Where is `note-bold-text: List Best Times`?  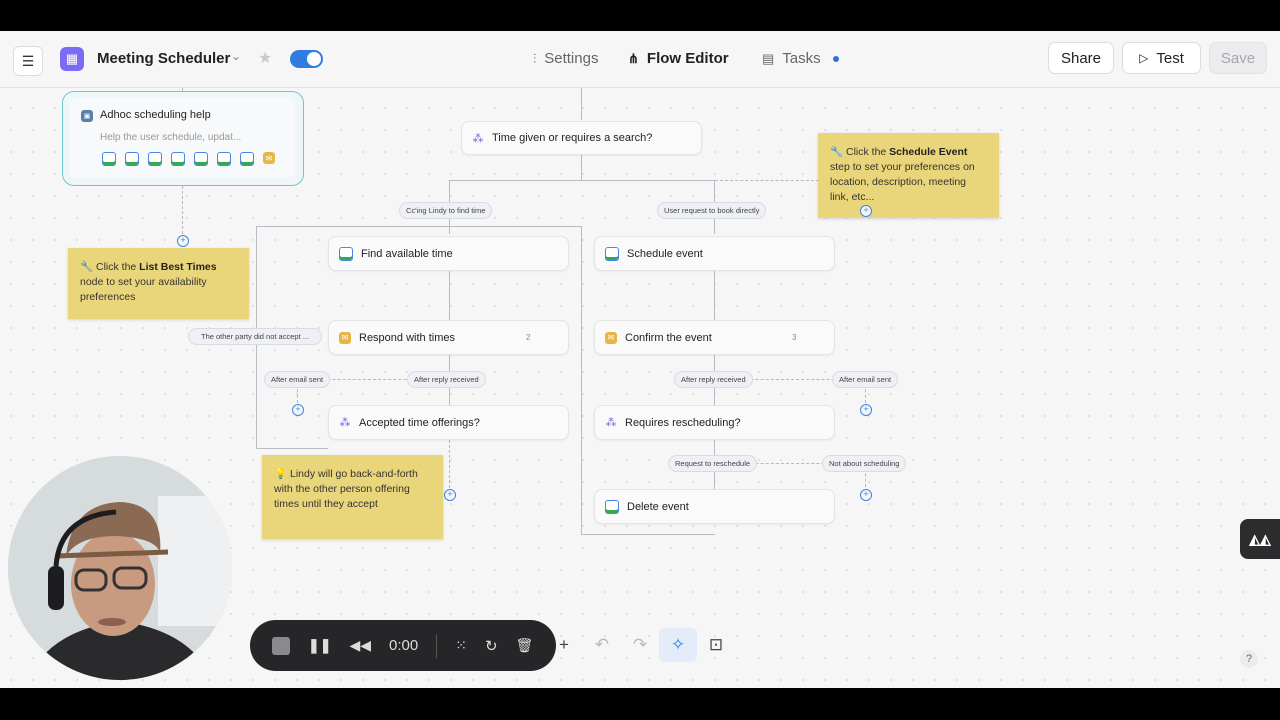
note-bold-text: List Best Times is located at coordinates (178, 267).